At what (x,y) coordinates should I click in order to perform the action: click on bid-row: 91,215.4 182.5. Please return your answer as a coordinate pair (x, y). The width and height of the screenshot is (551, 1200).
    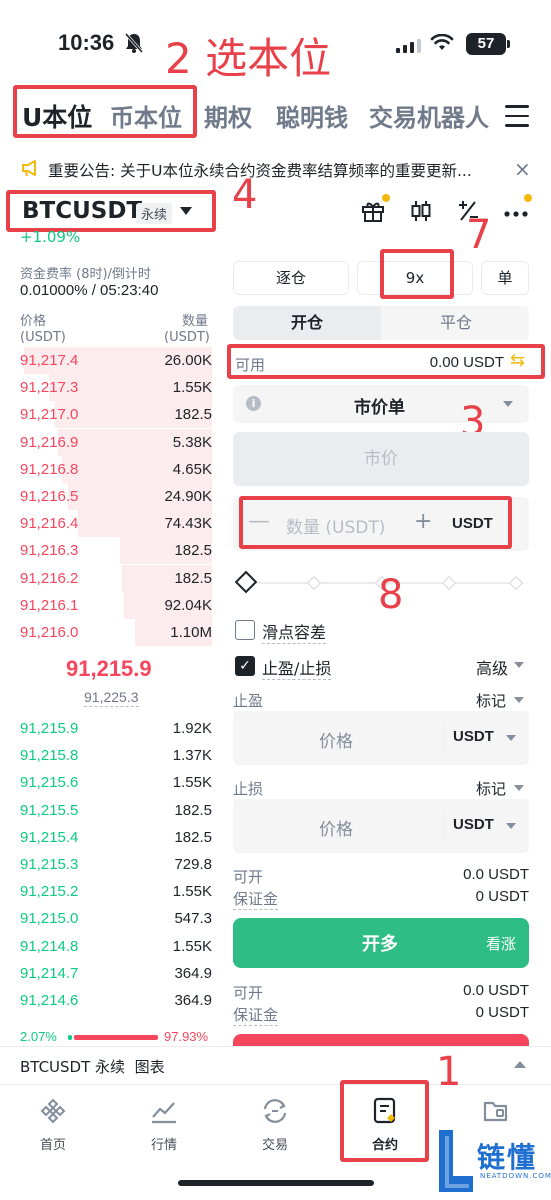
    Looking at the image, I should click on (116, 837).